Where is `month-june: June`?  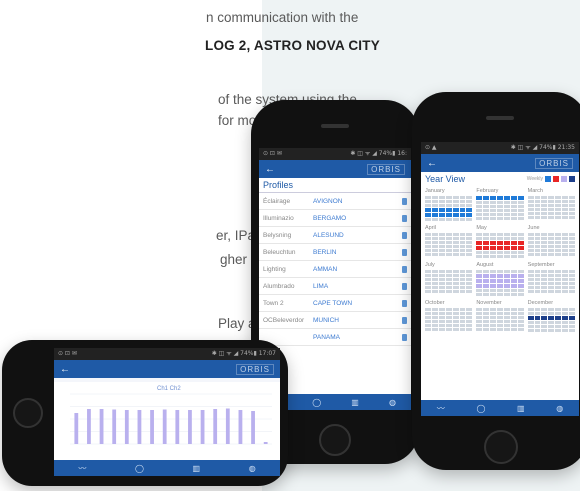
month-june: June is located at coordinates (551, 241).